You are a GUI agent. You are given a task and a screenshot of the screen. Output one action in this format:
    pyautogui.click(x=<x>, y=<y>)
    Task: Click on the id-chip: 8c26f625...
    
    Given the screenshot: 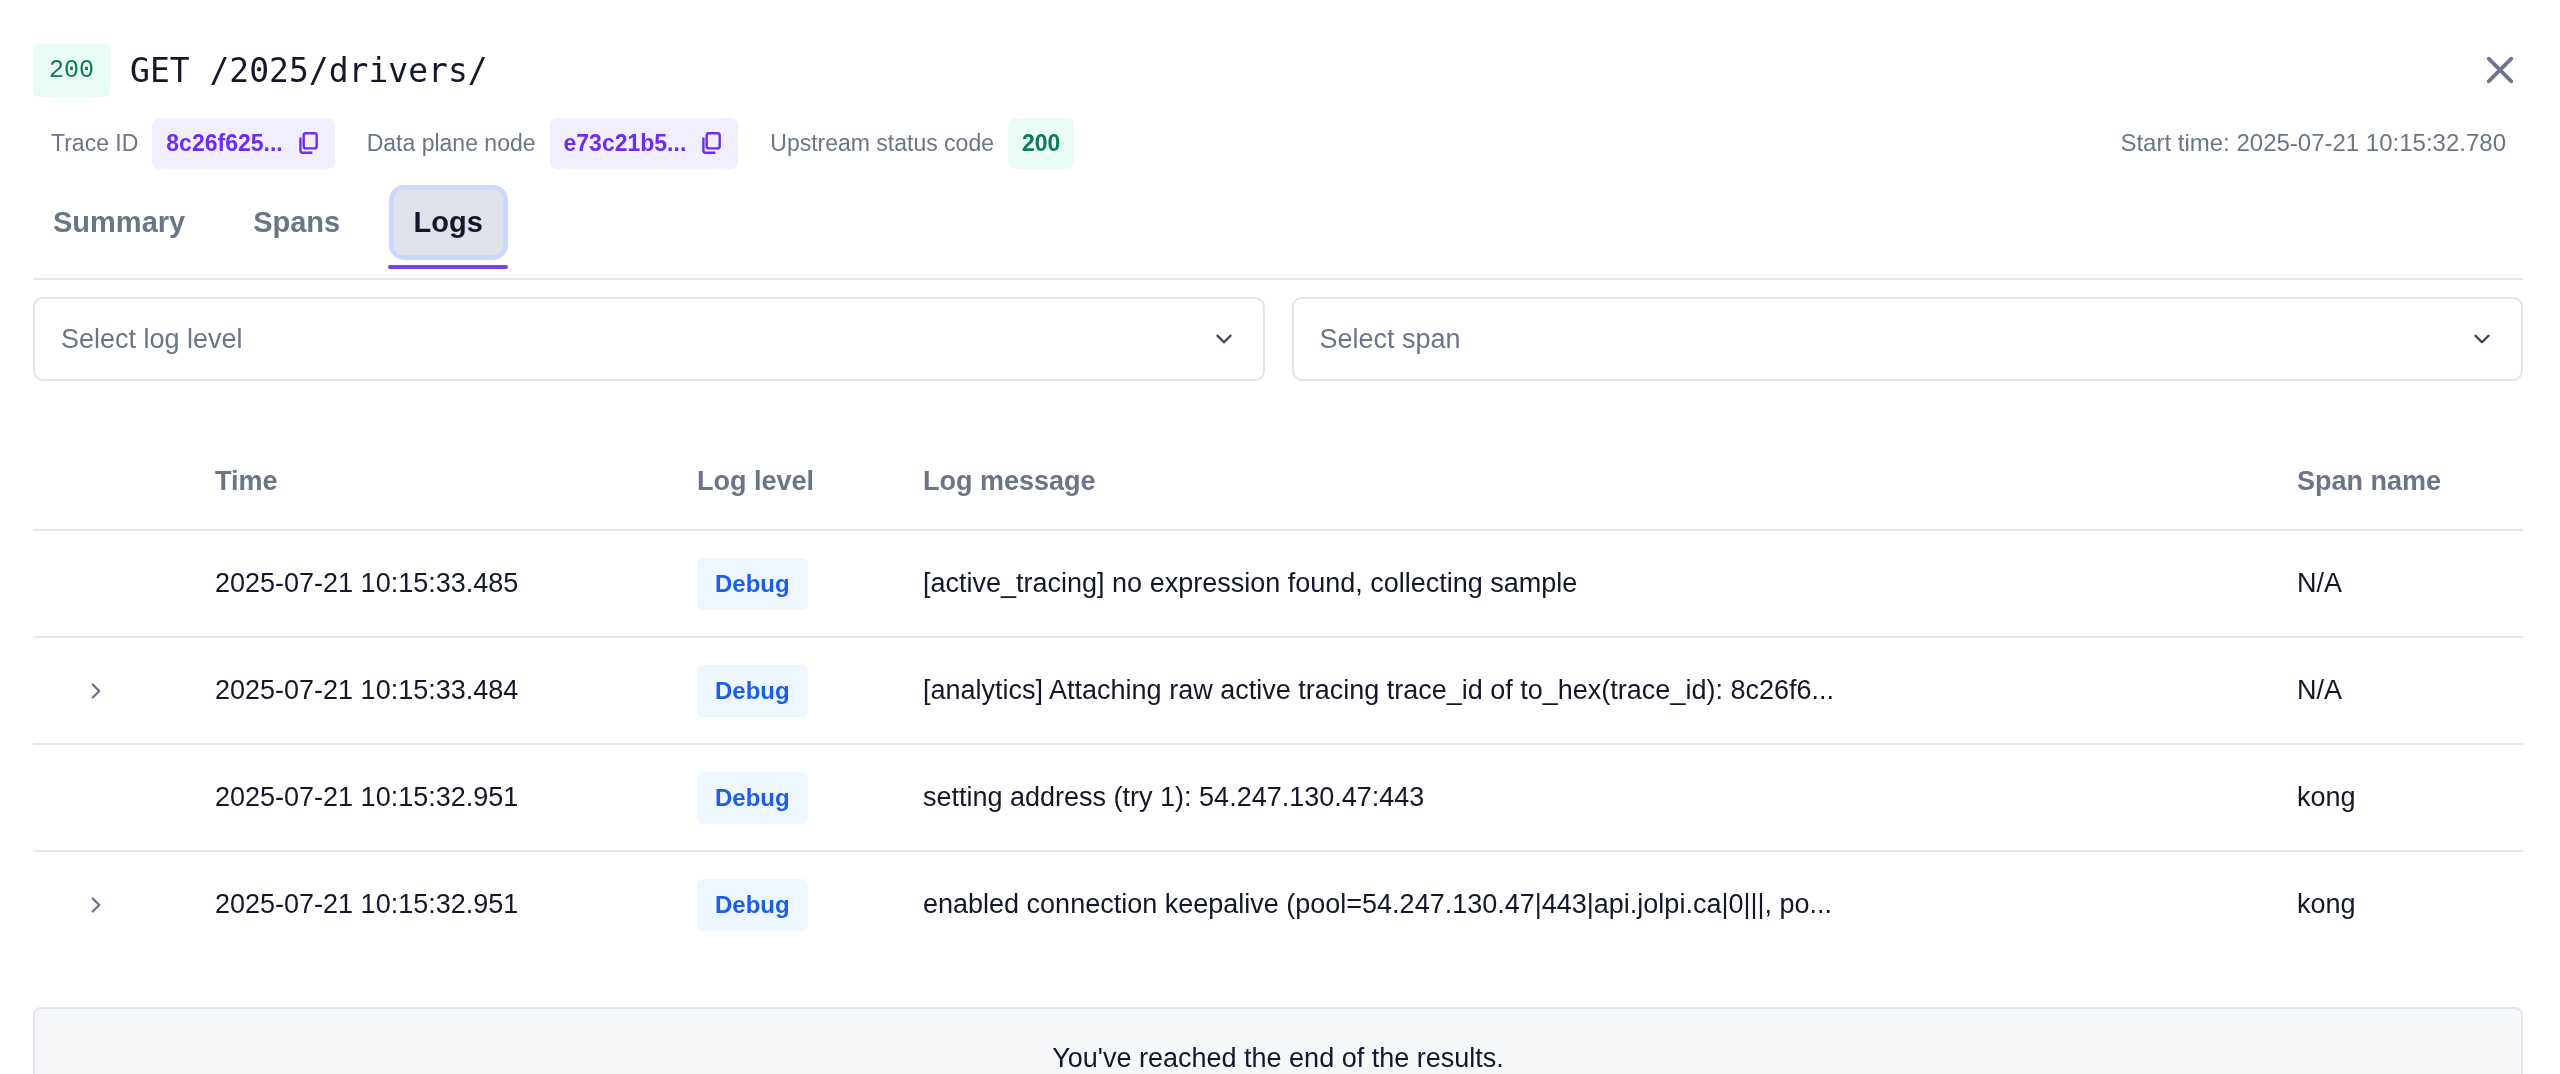 What is the action you would take?
    pyautogui.click(x=243, y=143)
    